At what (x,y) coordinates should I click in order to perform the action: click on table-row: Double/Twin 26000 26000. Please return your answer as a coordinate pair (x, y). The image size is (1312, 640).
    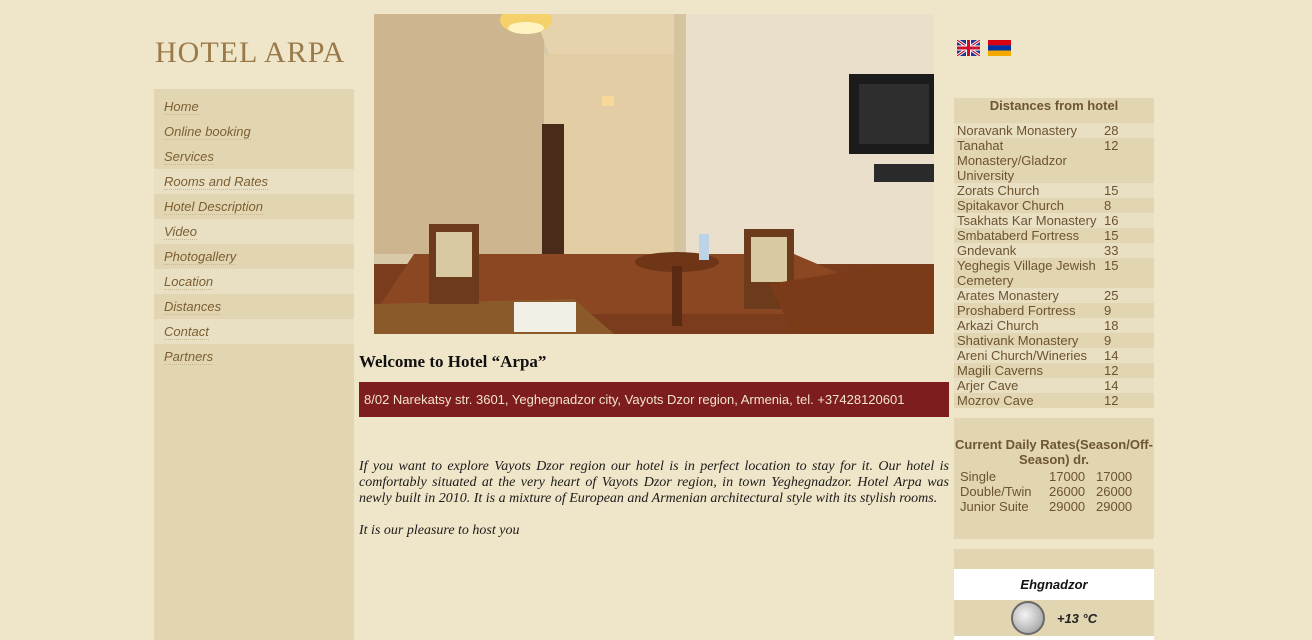
    Looking at the image, I should click on (1054, 491).